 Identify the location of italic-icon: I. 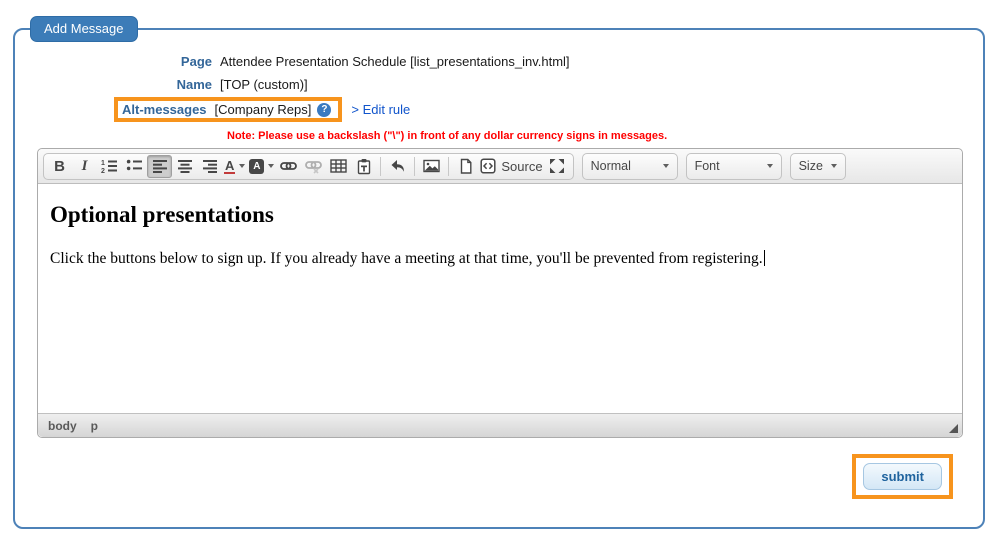
(84, 165).